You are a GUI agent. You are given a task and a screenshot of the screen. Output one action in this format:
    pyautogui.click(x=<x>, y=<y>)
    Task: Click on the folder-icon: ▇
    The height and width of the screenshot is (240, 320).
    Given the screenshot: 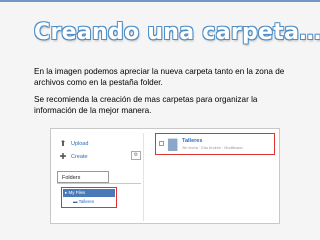 What is the action you would take?
    pyautogui.click(x=173, y=144)
    